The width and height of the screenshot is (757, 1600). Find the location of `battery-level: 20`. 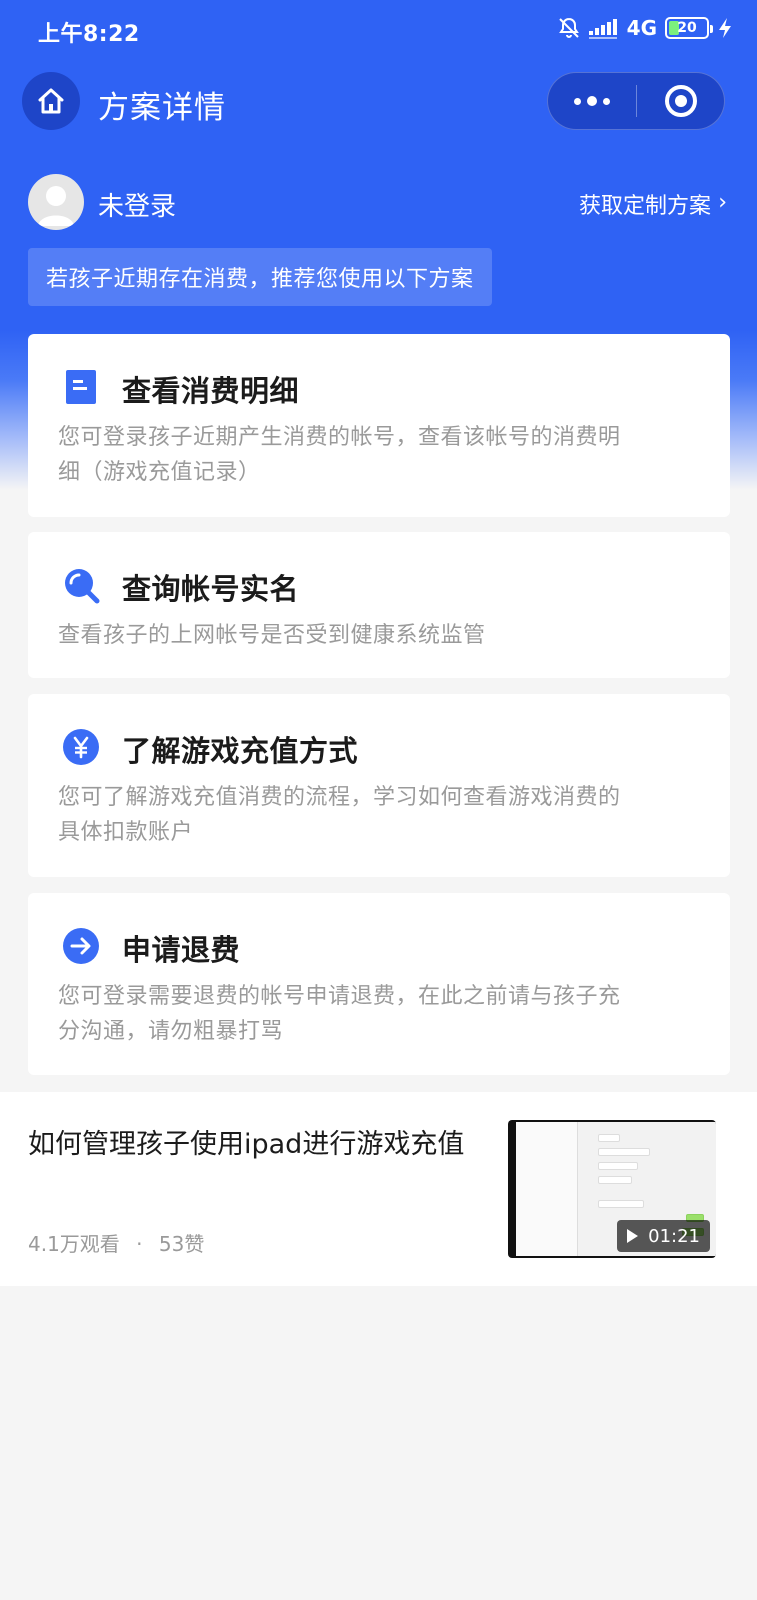

battery-level: 20 is located at coordinates (687, 28).